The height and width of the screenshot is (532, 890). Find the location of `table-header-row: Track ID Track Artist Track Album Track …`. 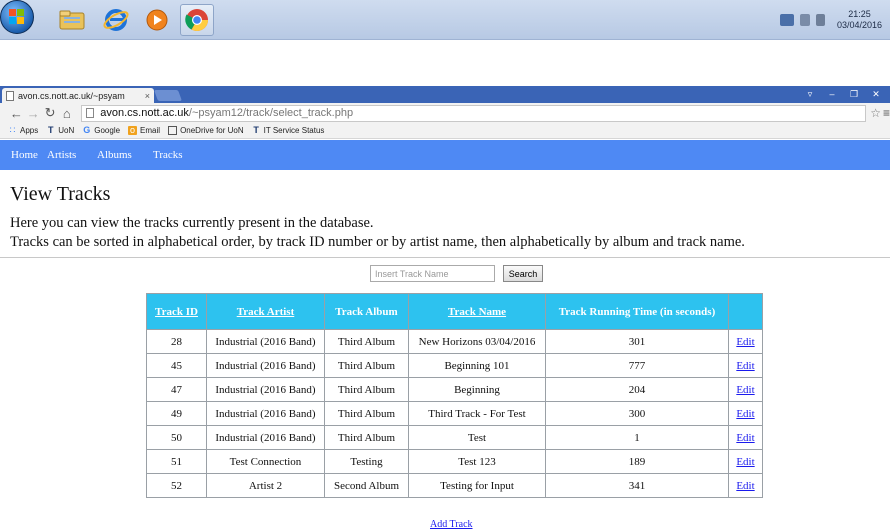

table-header-row: Track ID Track Artist Track Album Track … is located at coordinates (454, 311).